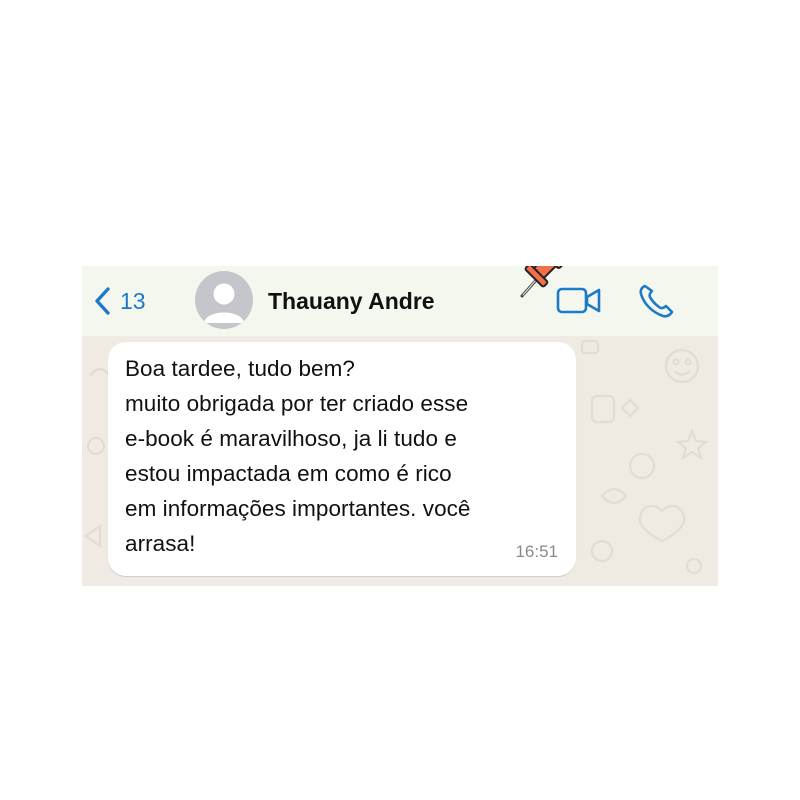 Image resolution: width=800 pixels, height=800 pixels. I want to click on message-line: muito obrigada por ter criado esse, so click(297, 403).